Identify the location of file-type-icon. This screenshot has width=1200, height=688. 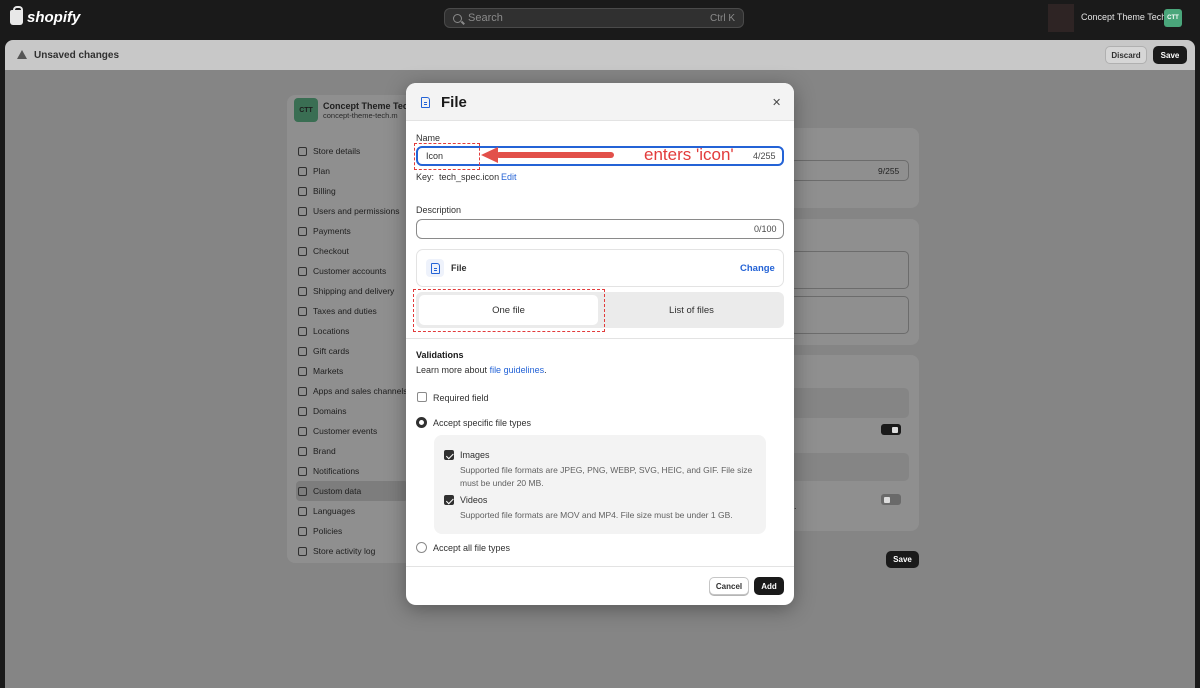
(435, 268).